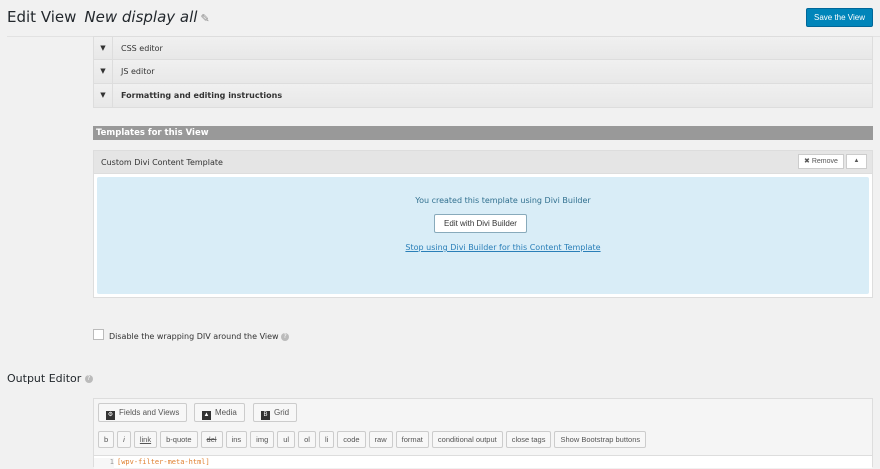 This screenshot has width=880, height=469. I want to click on fields-and-views-button: ⚙ Fields and Views, so click(143, 412).